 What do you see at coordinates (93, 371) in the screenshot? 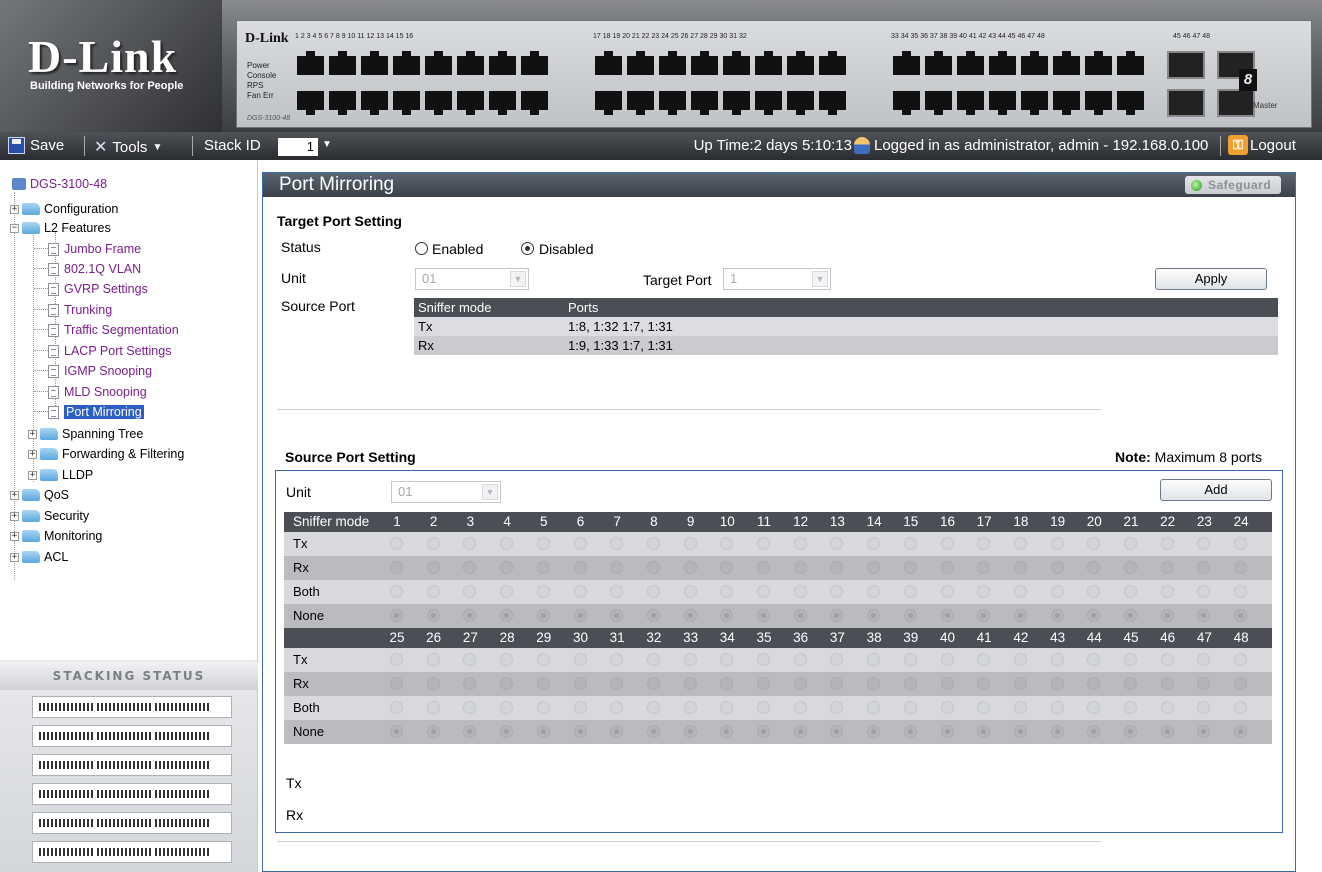
I see `tree-item-igmp-snooping: IGMP Snooping` at bounding box center [93, 371].